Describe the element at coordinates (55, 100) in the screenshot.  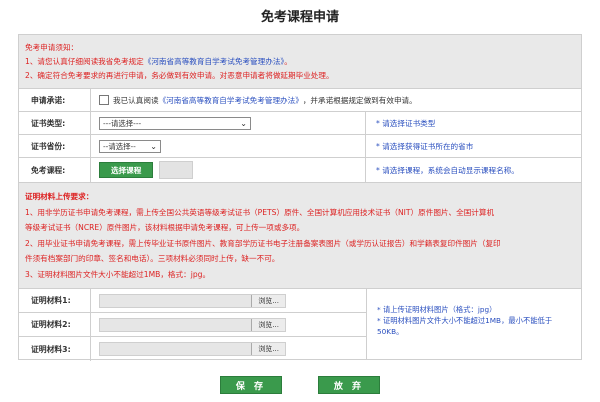
I see `commitment-label: 申请承诺:` at that location.